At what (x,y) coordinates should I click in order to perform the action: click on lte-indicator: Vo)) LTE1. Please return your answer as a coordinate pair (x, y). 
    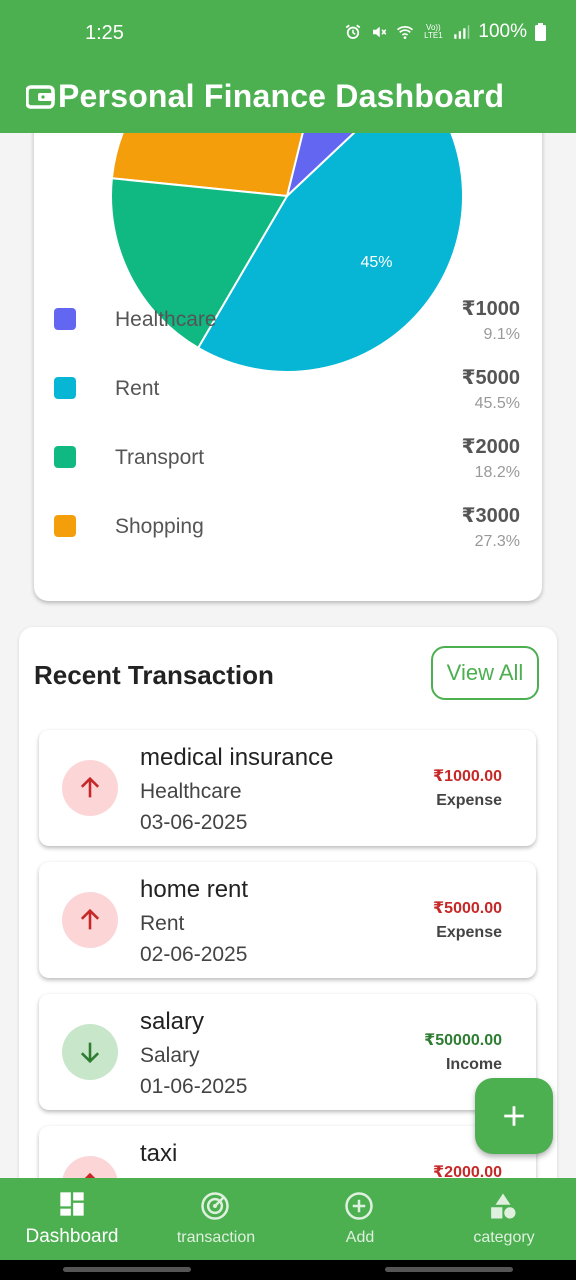
    Looking at the image, I should click on (433, 31).